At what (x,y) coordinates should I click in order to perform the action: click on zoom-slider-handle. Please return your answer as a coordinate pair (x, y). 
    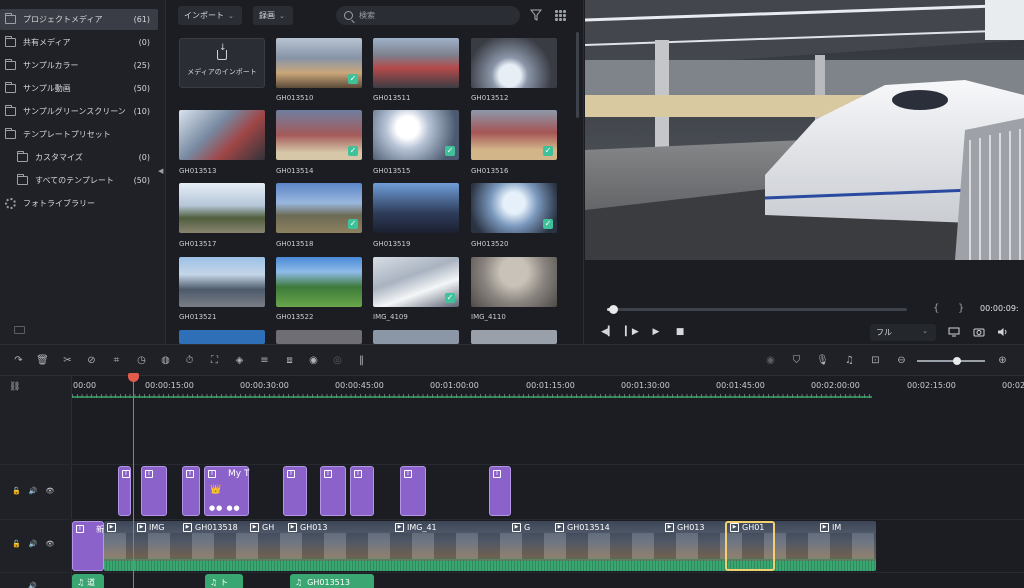
    Looking at the image, I should click on (957, 361).